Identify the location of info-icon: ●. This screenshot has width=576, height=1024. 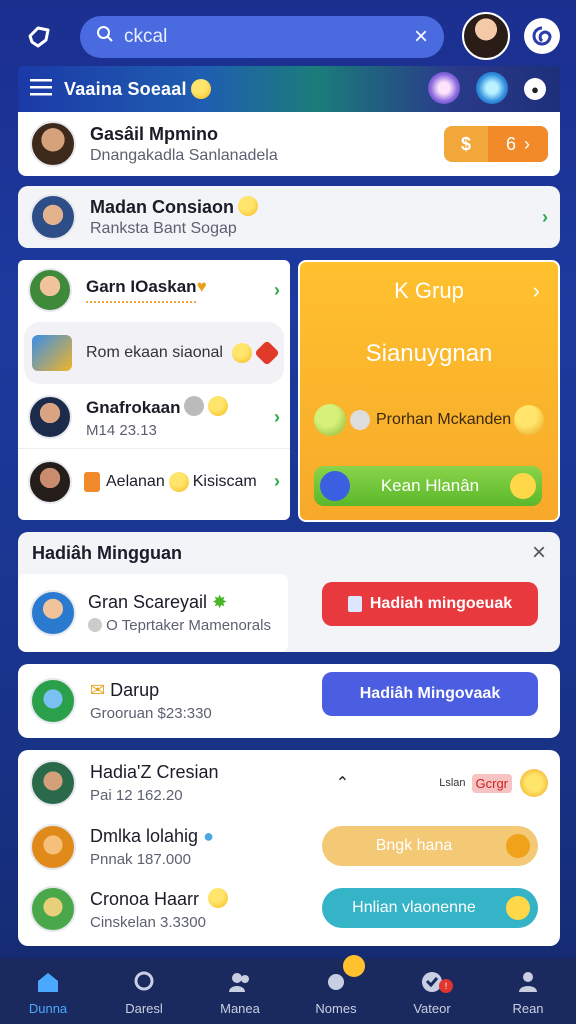
(208, 836).